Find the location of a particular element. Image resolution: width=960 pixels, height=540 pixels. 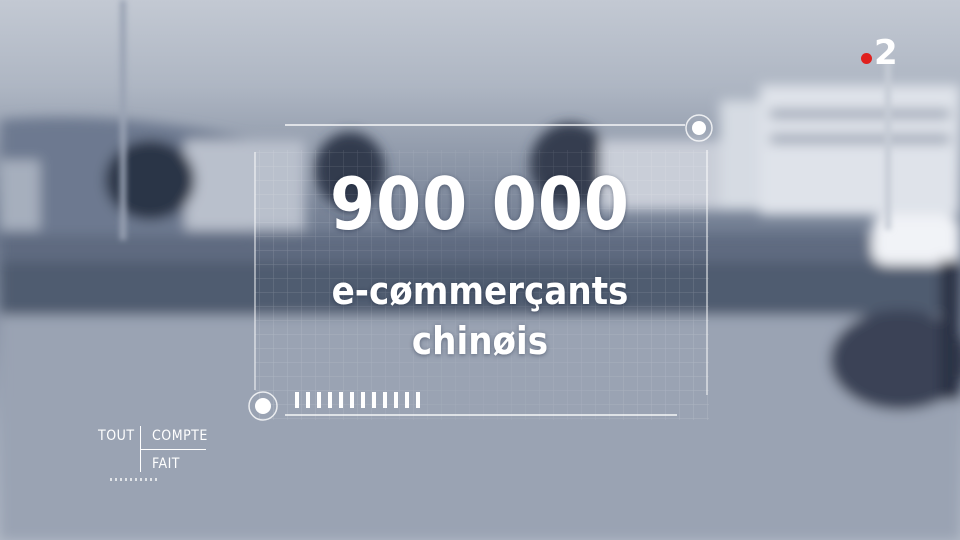

show-logo-divider-horizontal is located at coordinates (173, 449).